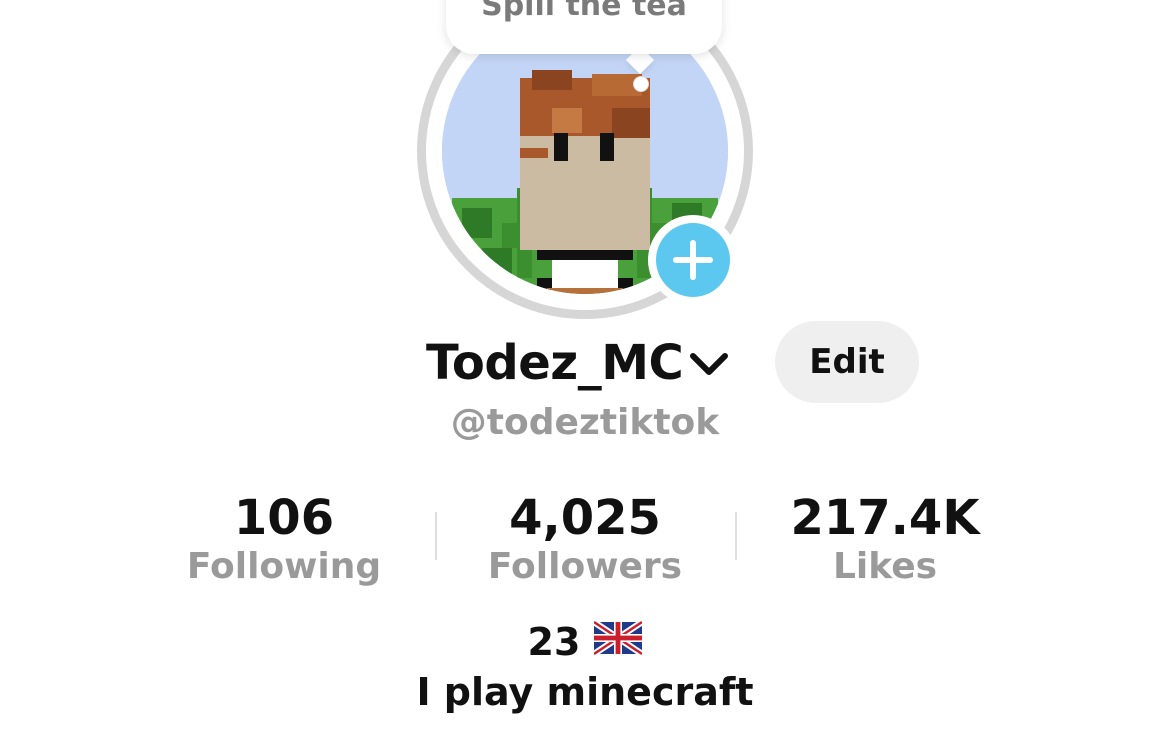  Describe the element at coordinates (585, 641) in the screenshot. I see `bio-line-age: 23` at that location.